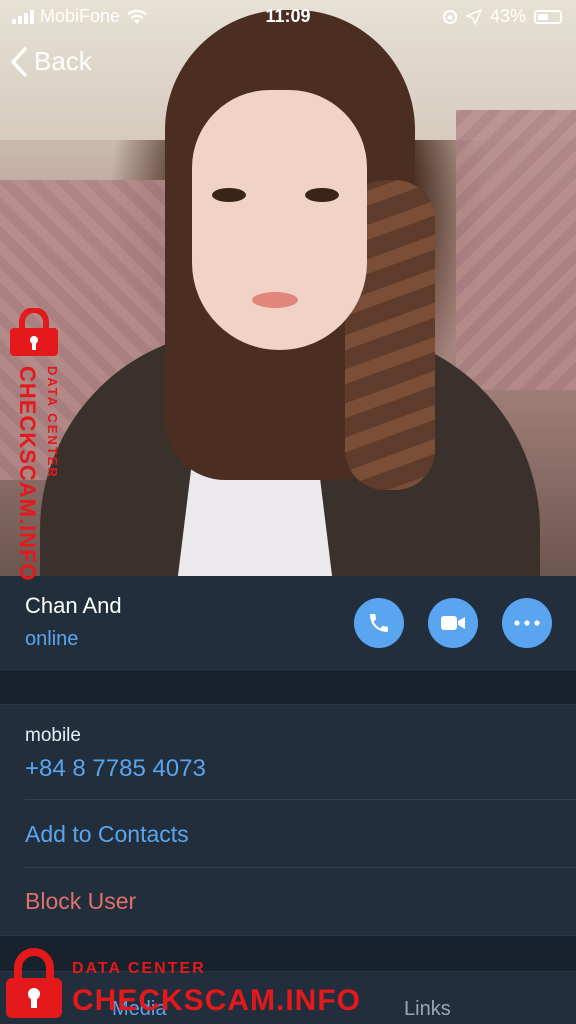 The width and height of the screenshot is (576, 1024). Describe the element at coordinates (449, 16) in the screenshot. I see `rotation-lock-icon` at that location.